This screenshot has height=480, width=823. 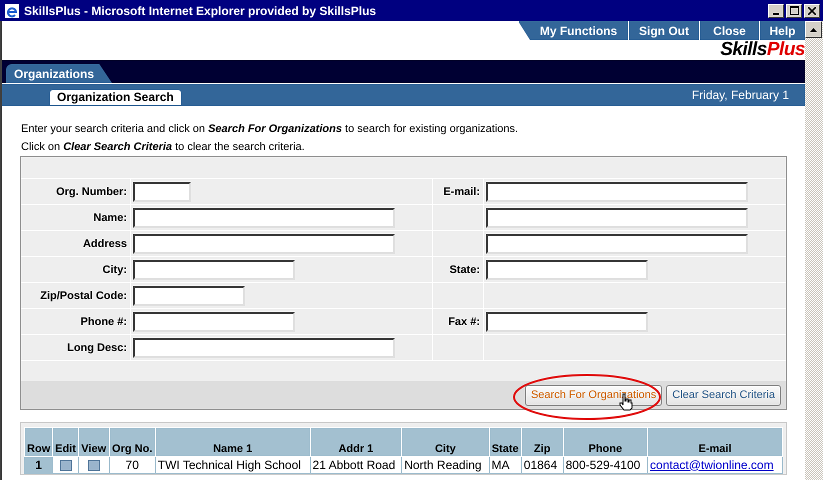 What do you see at coordinates (446, 465) in the screenshot?
I see `table-cell: North Reading` at bounding box center [446, 465].